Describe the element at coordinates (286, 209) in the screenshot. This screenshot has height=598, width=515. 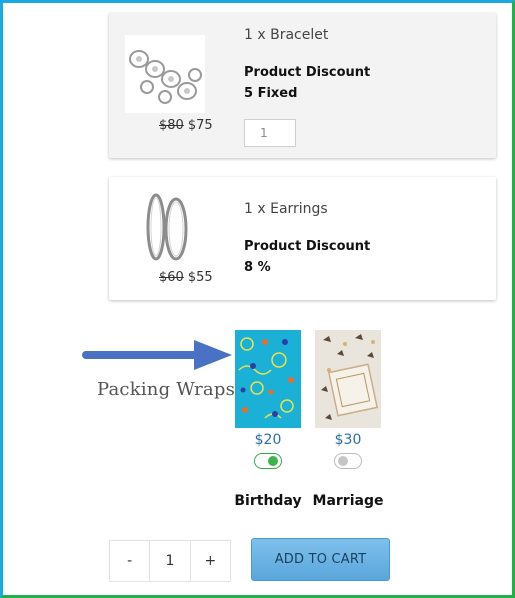
I see `item-title: 1 x Earrings` at that location.